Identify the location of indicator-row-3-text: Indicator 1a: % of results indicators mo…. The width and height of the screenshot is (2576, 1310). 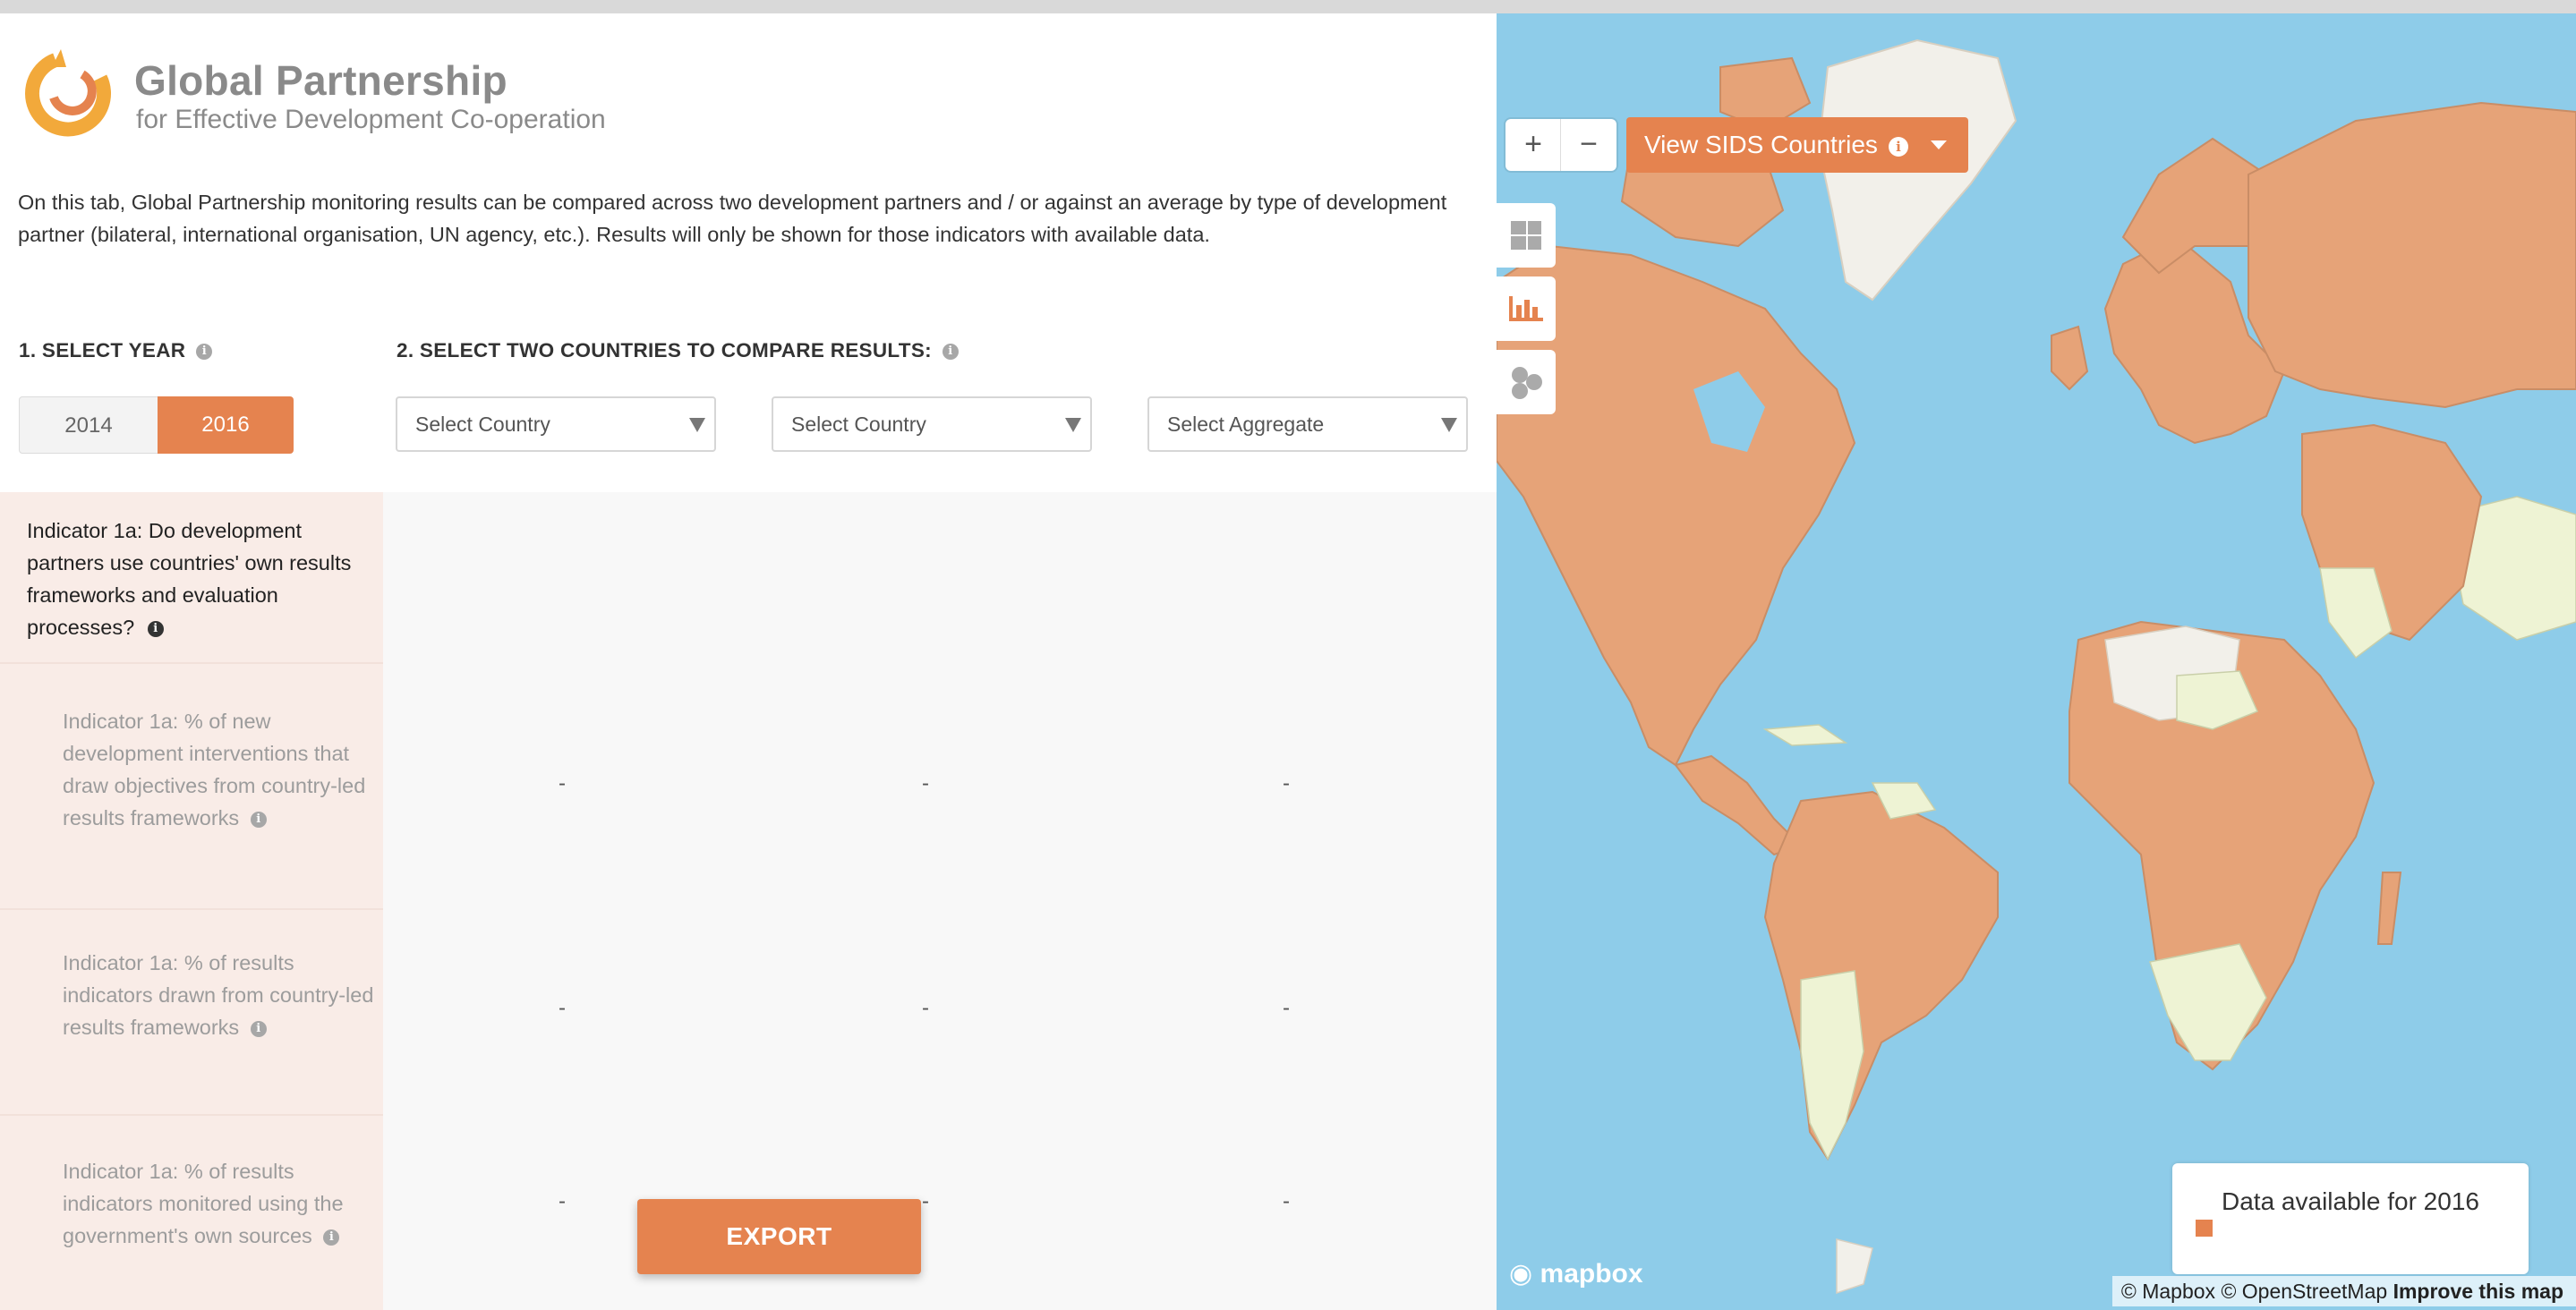
(203, 1204).